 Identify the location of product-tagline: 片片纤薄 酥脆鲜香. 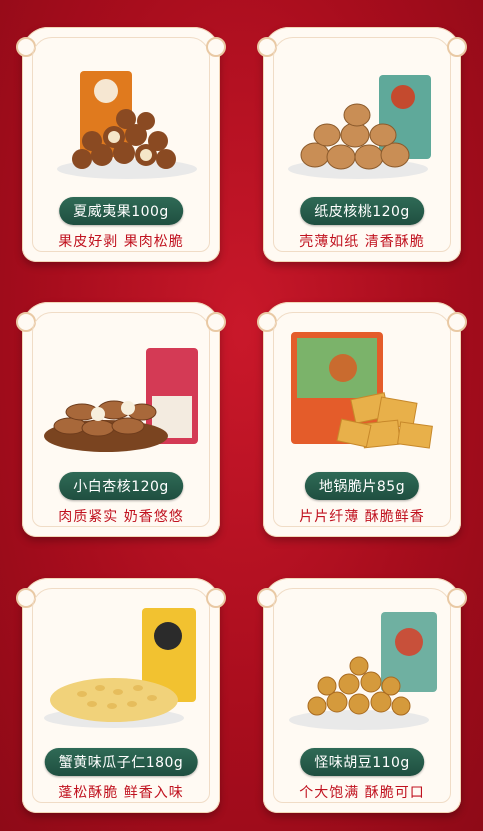
(362, 517).